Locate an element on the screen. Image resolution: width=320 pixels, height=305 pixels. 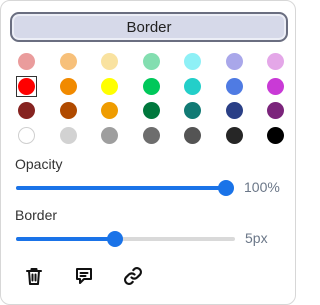
color-swatch-gray-dark is located at coordinates (192, 135).